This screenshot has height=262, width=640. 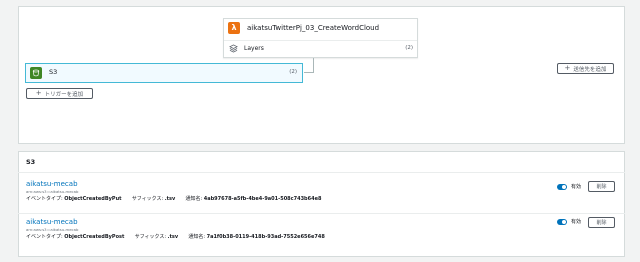 I want to click on function-card-divider, so click(x=320, y=40).